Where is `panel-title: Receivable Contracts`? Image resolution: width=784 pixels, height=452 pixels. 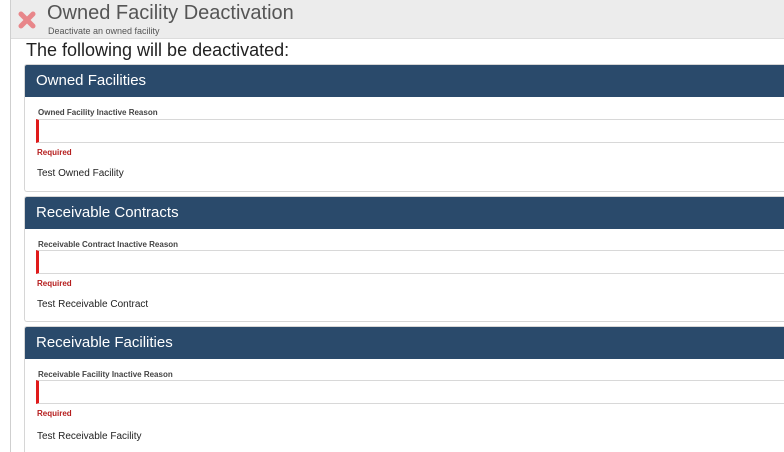
panel-title: Receivable Contracts is located at coordinates (404, 213).